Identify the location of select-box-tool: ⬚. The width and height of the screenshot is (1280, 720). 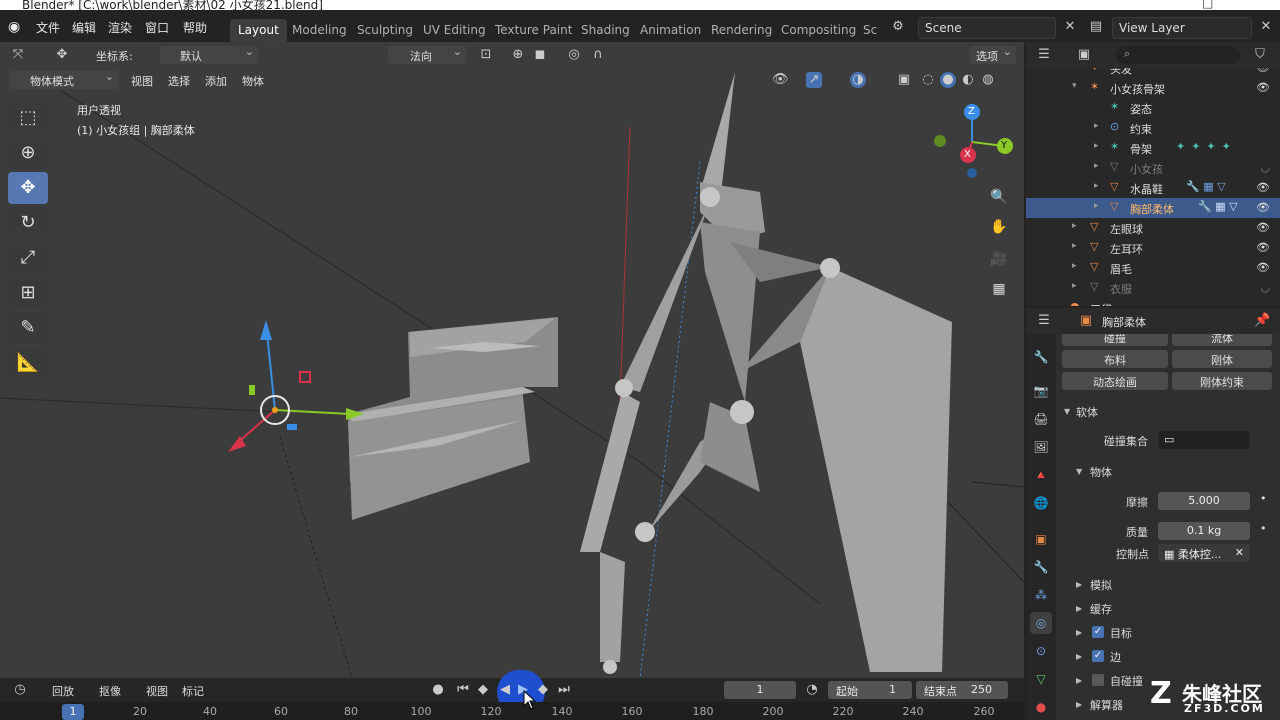
(28, 118).